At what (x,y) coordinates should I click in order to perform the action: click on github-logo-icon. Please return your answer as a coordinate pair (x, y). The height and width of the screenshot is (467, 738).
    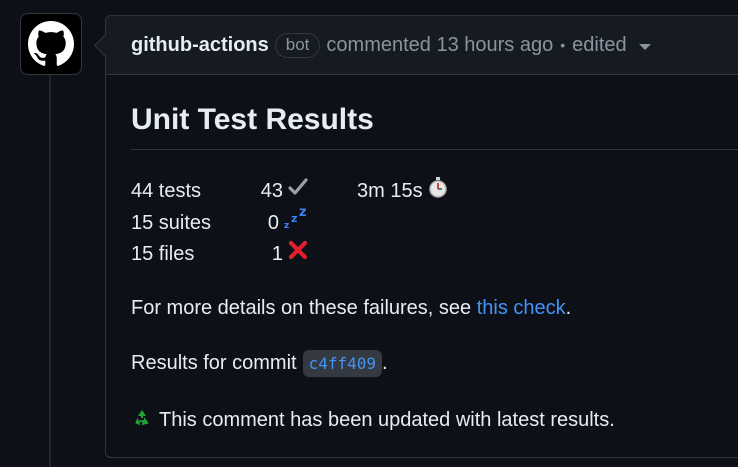
    Looking at the image, I should click on (51, 43).